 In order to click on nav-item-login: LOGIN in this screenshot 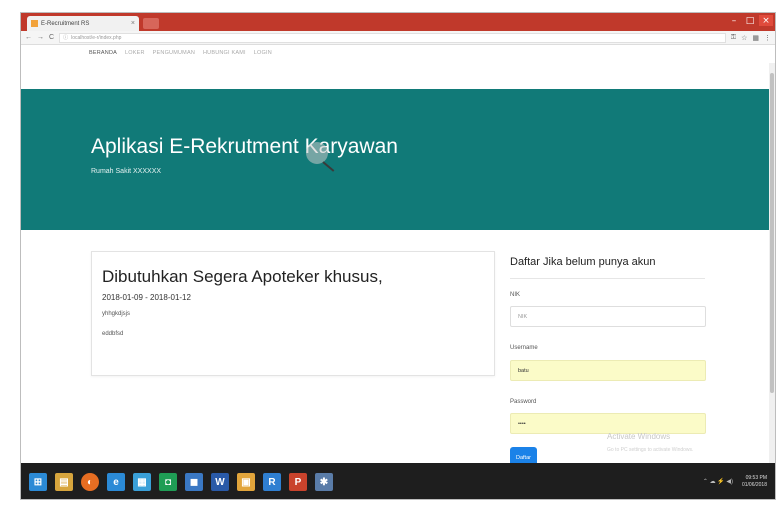, I will do `click(263, 53)`.